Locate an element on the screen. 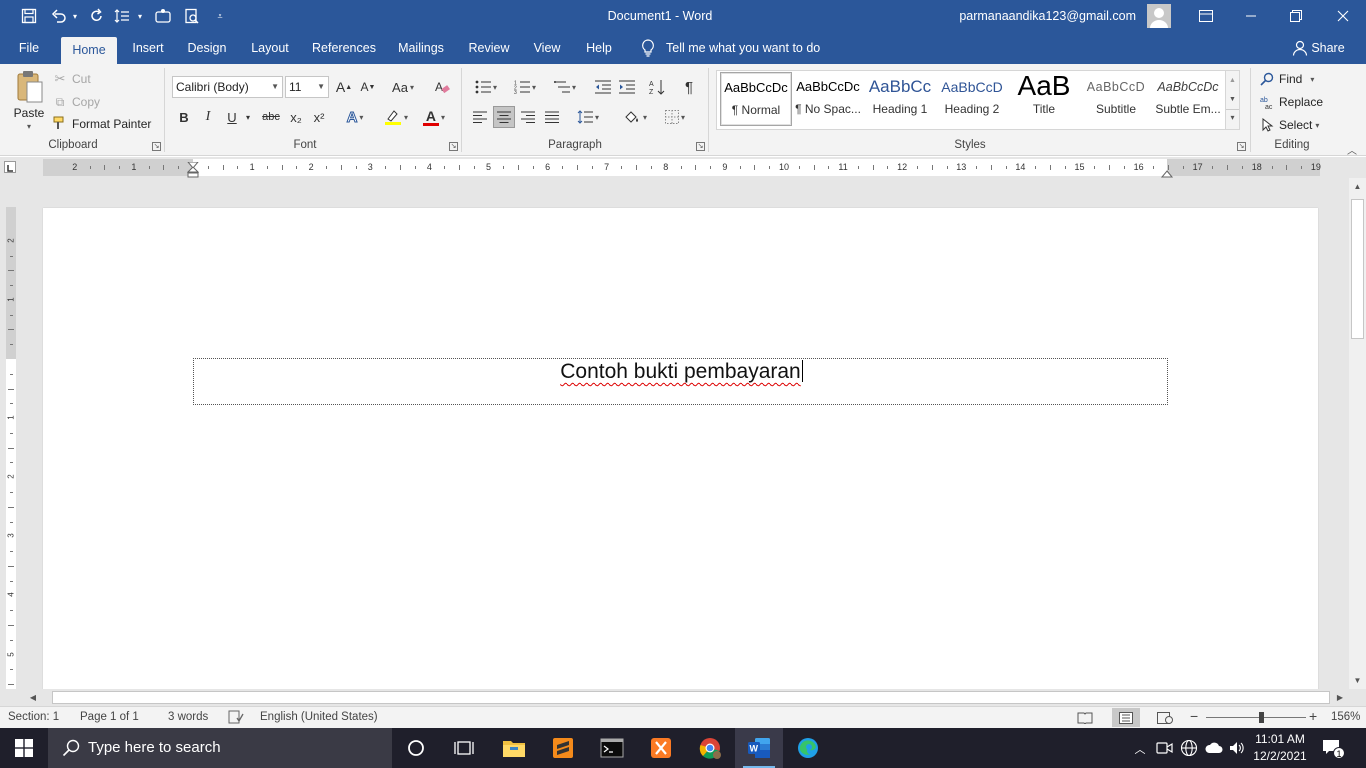 The image size is (1366, 768). tab-help: Help is located at coordinates (599, 48).